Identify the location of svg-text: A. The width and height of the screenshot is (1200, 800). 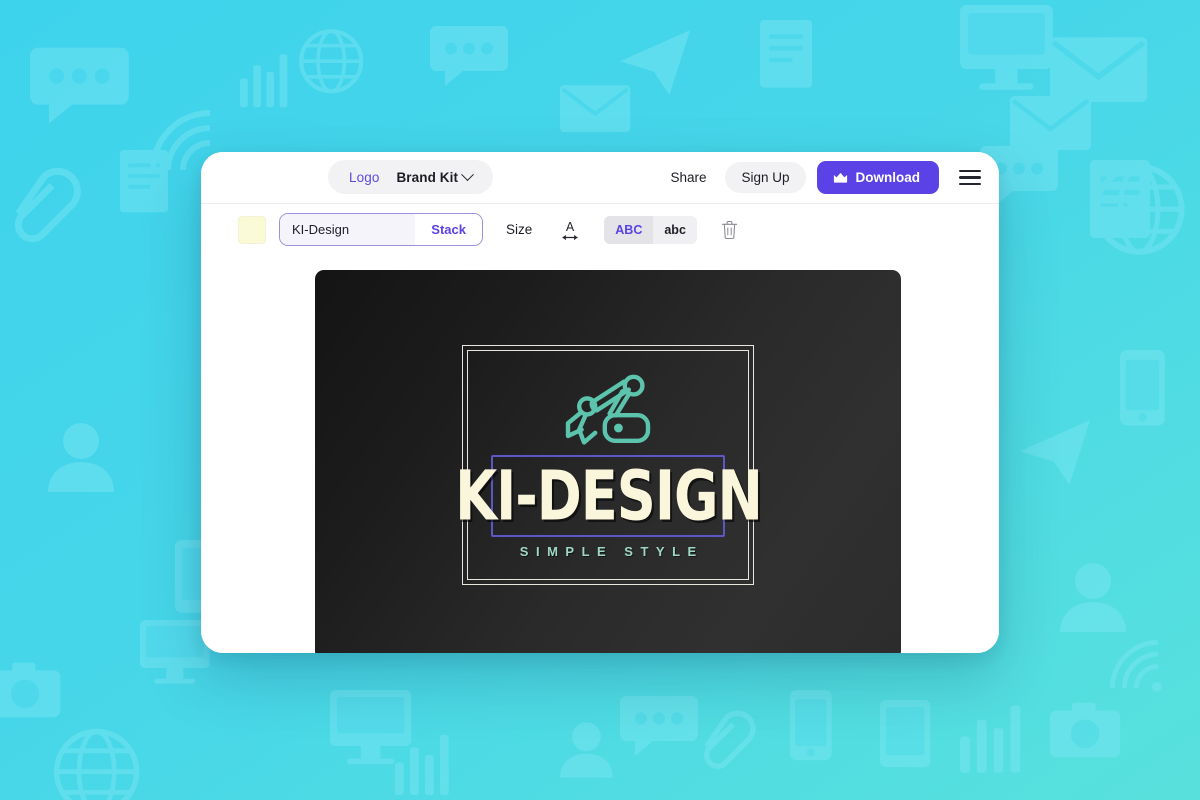
(570, 226).